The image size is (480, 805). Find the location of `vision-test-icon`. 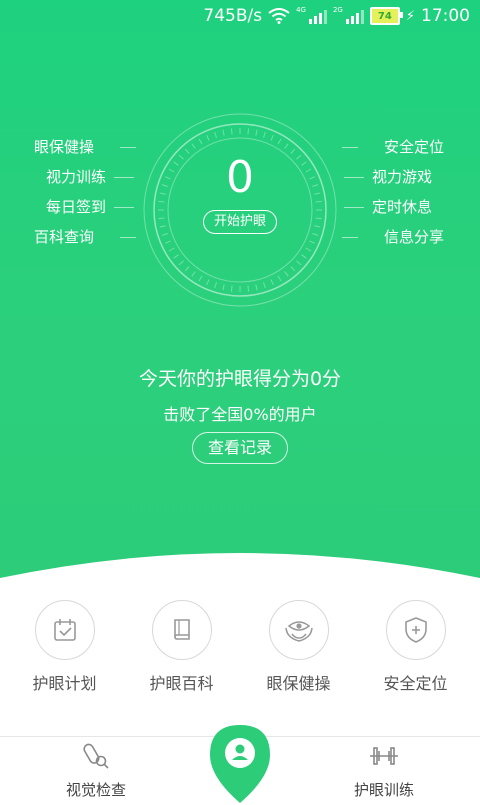

vision-test-icon is located at coordinates (96, 756).